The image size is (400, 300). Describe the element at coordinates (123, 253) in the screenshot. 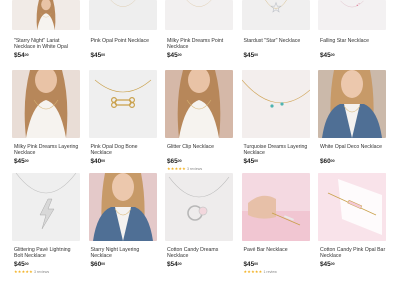

I see `product-name-link: Starry Night Layering Necklace` at that location.